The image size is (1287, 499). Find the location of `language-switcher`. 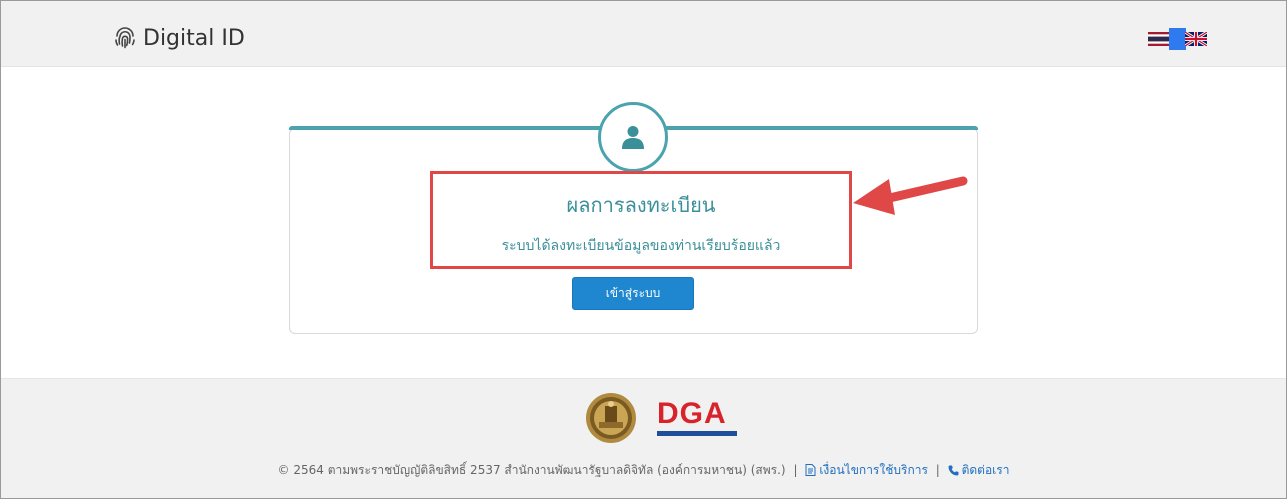

language-switcher is located at coordinates (1177, 39).